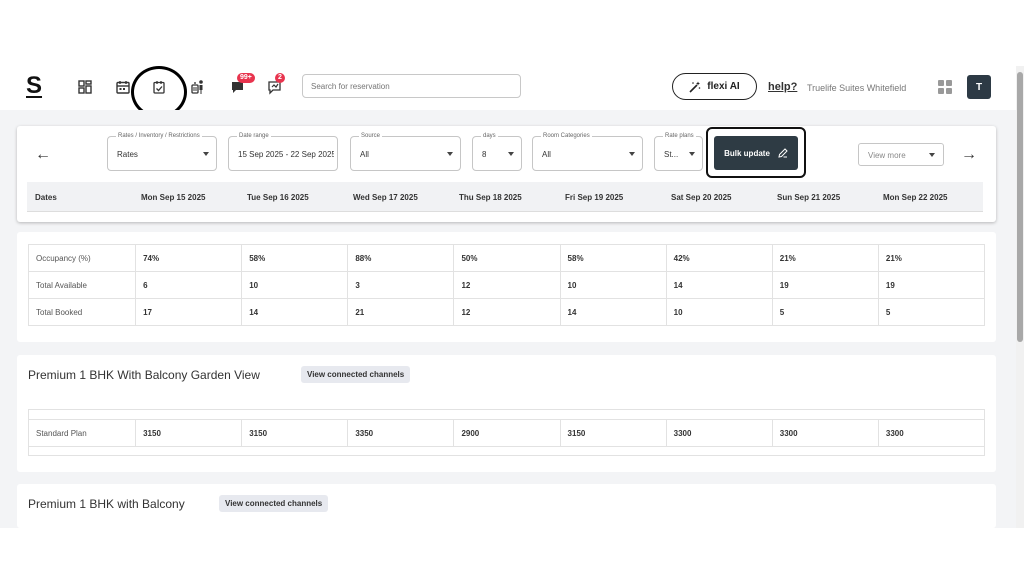 Image resolution: width=1024 pixels, height=576 pixels. I want to click on calendar-icon, so click(123, 87).